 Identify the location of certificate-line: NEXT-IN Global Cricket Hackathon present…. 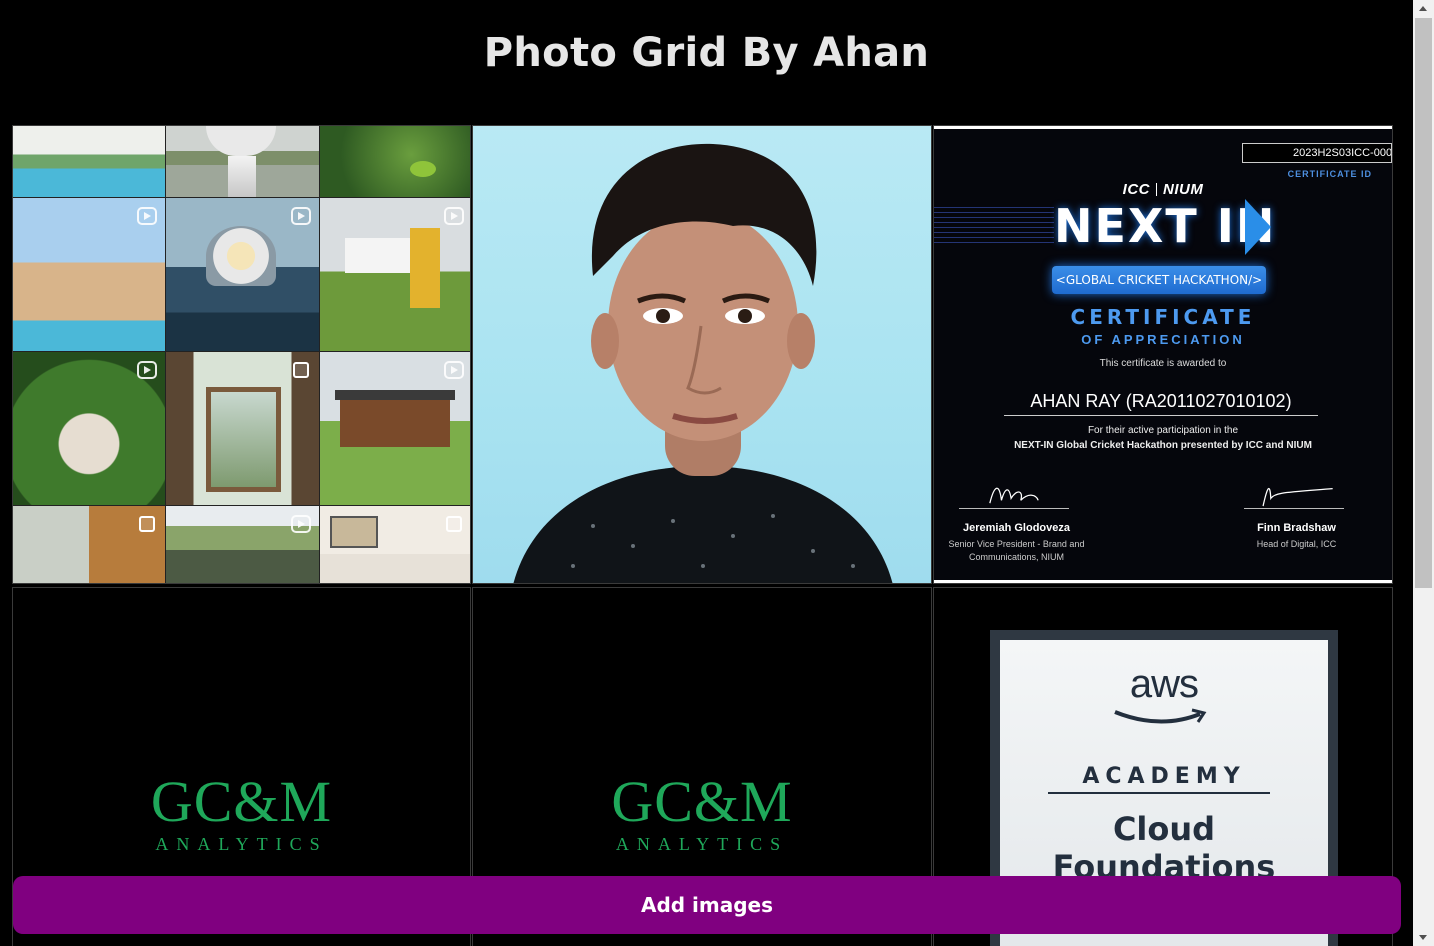
(1163, 445).